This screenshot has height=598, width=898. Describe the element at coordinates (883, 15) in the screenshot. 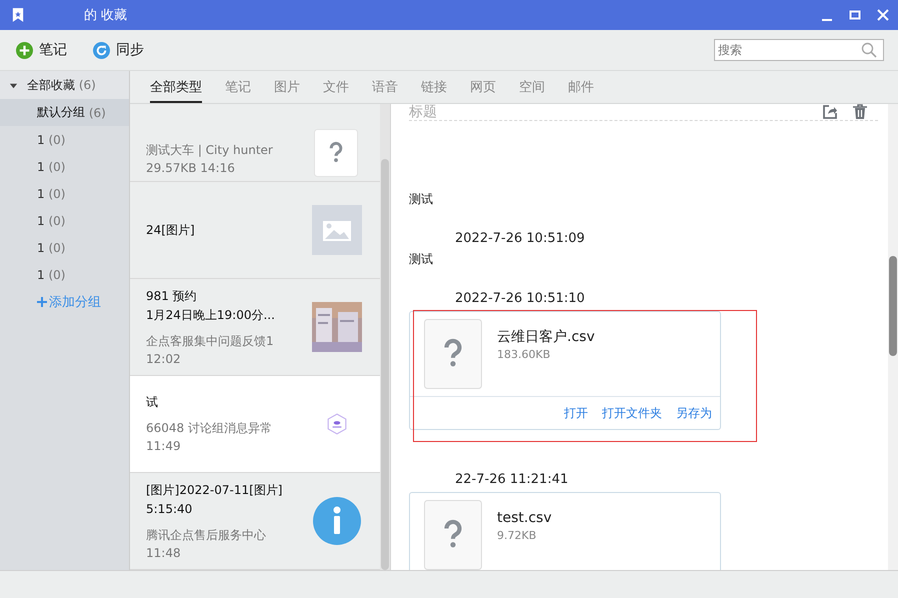

I see `close-button` at that location.